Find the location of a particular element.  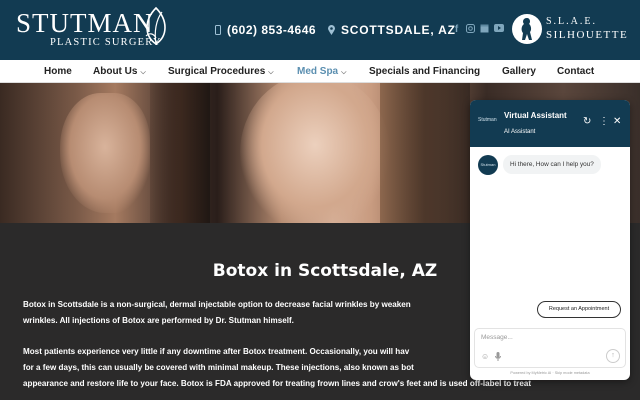

send-icon: ↑ is located at coordinates (613, 356).